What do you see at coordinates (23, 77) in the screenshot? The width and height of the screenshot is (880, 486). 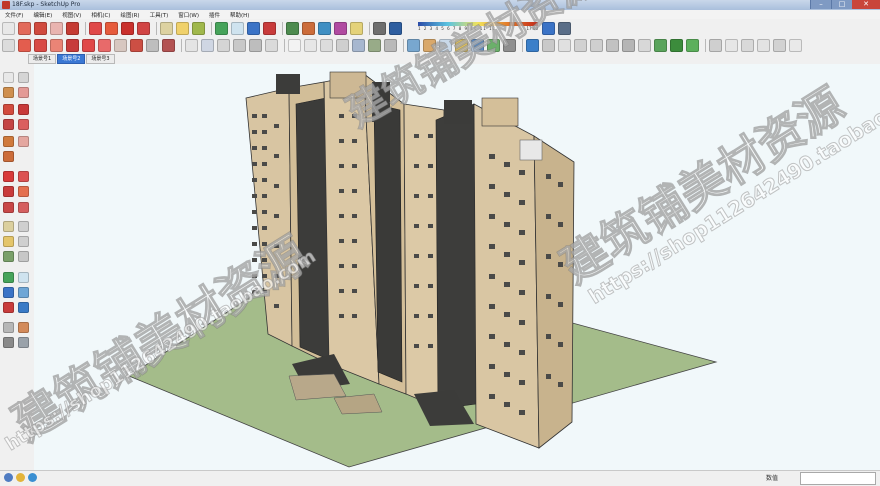 I see `make-component-icon` at bounding box center [23, 77].